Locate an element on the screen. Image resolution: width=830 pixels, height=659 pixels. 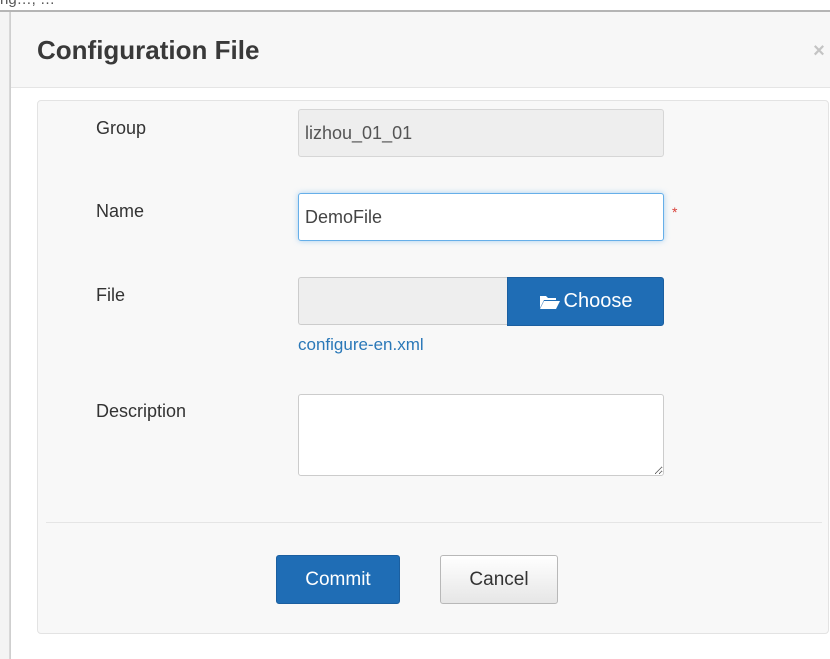
description-textarea is located at coordinates (481, 435).